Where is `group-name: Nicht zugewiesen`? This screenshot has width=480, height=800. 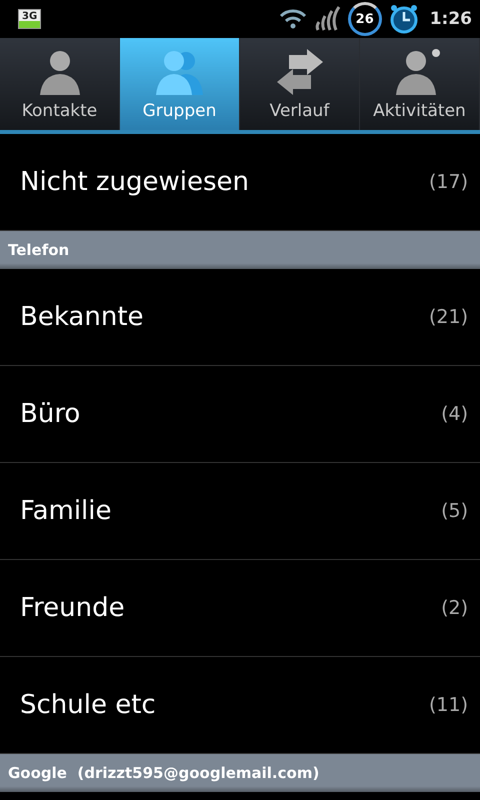 group-name: Nicht zugewiesen is located at coordinates (135, 182).